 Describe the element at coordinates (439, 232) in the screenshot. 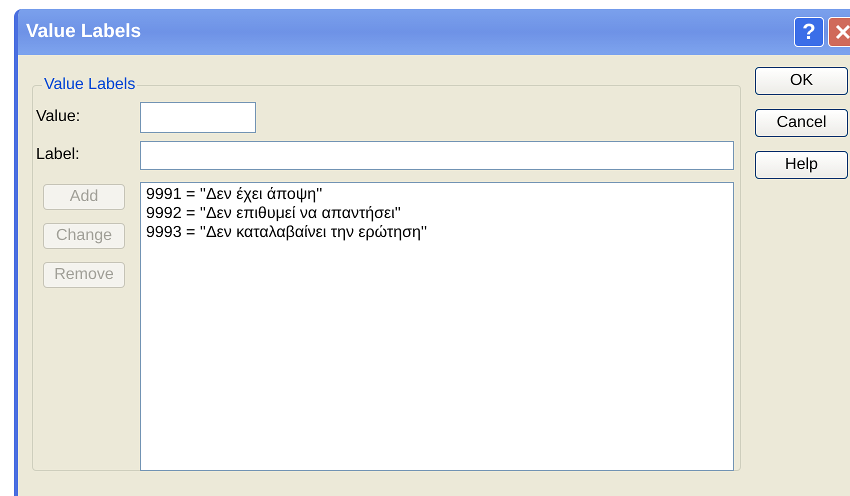

I see `list-item: 9993 = ''Δεν καταλαβαίνει την ερώτηση''` at that location.